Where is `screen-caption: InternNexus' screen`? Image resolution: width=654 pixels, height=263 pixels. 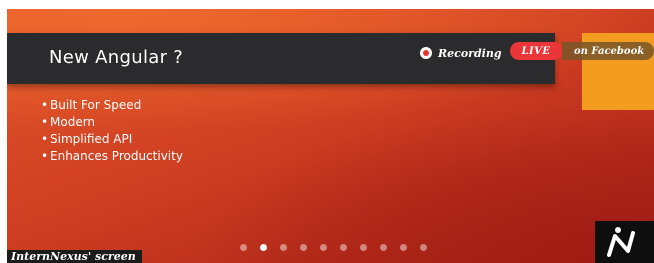 screen-caption: InternNexus' screen is located at coordinates (74, 256).